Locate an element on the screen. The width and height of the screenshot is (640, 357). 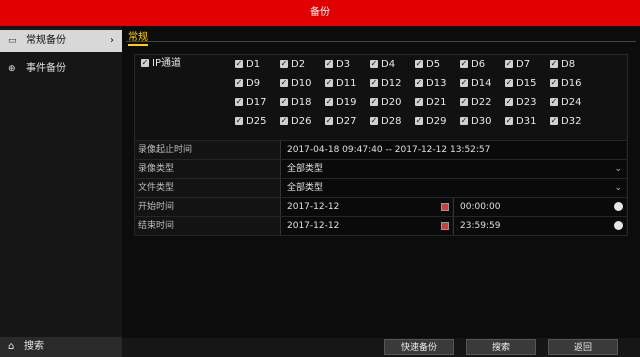
channel-checkbox: ✓ D19 is located at coordinates (340, 103).